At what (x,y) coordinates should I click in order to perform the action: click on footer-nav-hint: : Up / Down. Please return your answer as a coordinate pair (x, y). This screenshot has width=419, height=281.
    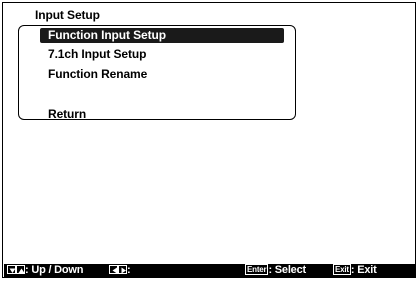
    Looking at the image, I should click on (45, 270).